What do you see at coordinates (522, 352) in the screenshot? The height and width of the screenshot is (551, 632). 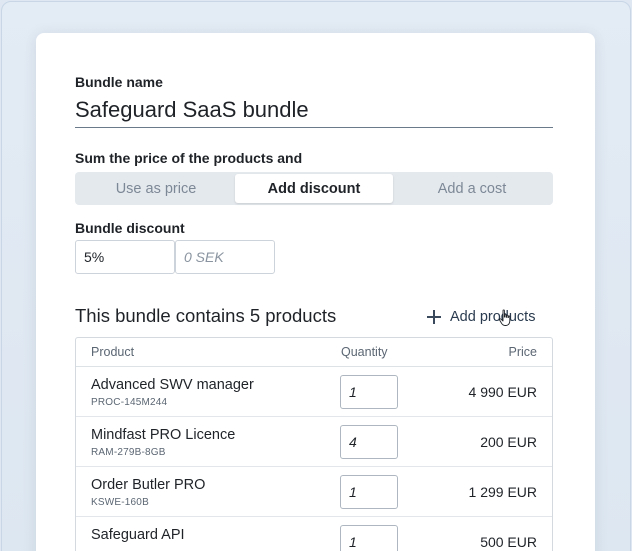 I see `column-header-price: Price` at bounding box center [522, 352].